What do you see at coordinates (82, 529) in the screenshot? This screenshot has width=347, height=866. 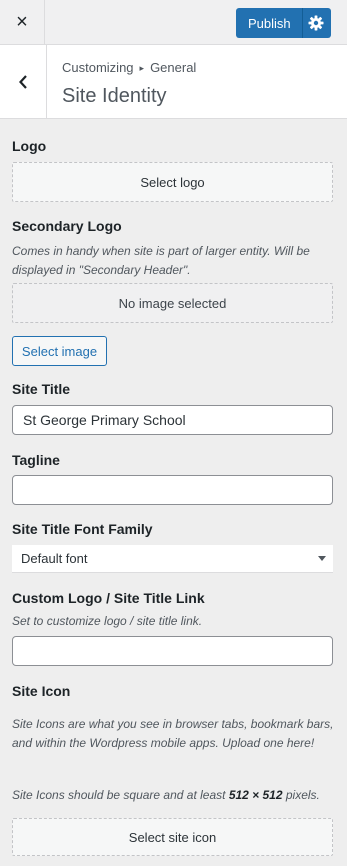 I see `font-family-label: Site Title Font Family` at bounding box center [82, 529].